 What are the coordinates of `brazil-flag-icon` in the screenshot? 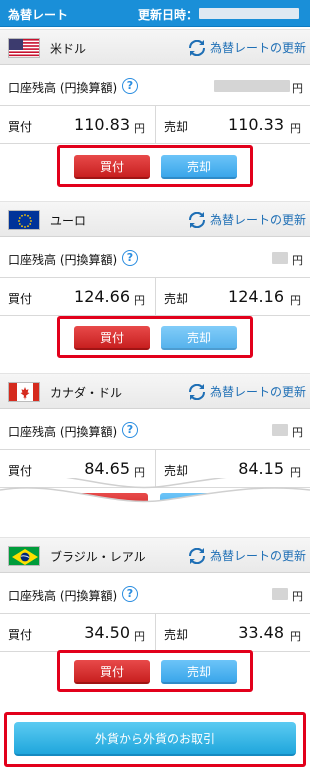 It's located at (24, 556).